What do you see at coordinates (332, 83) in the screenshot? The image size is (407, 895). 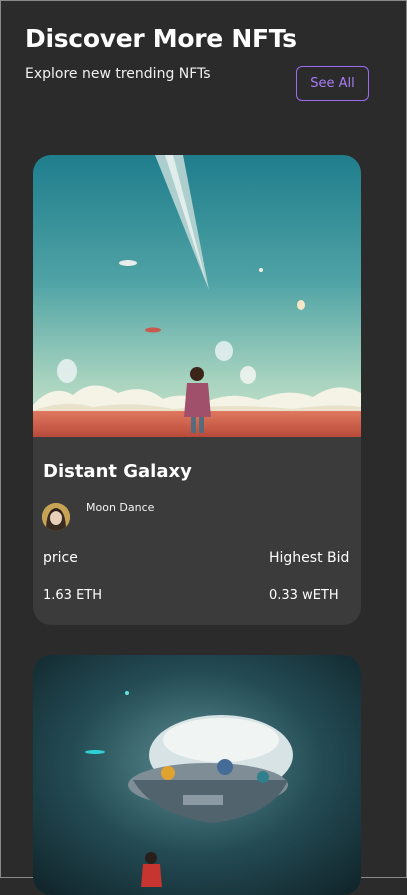 I see `see-all-button: See All` at bounding box center [332, 83].